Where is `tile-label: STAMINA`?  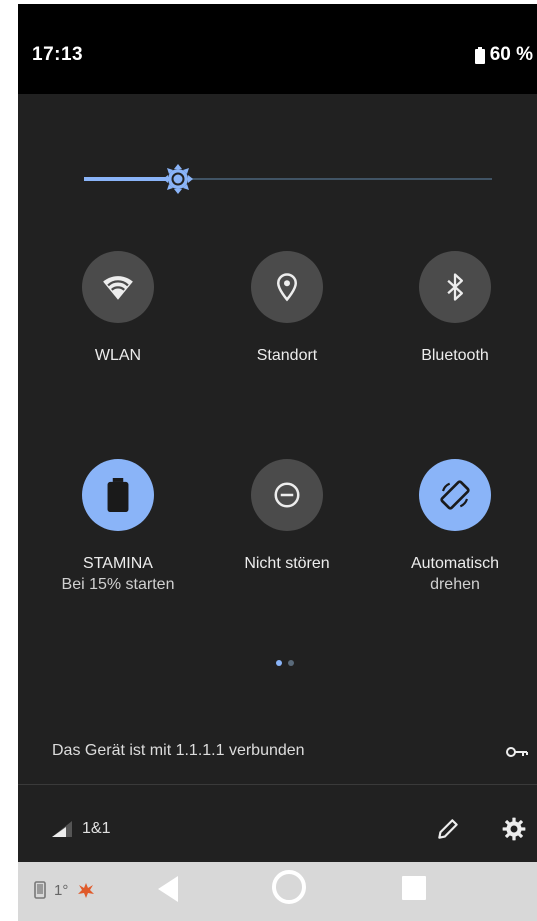
tile-label: STAMINA is located at coordinates (118, 563).